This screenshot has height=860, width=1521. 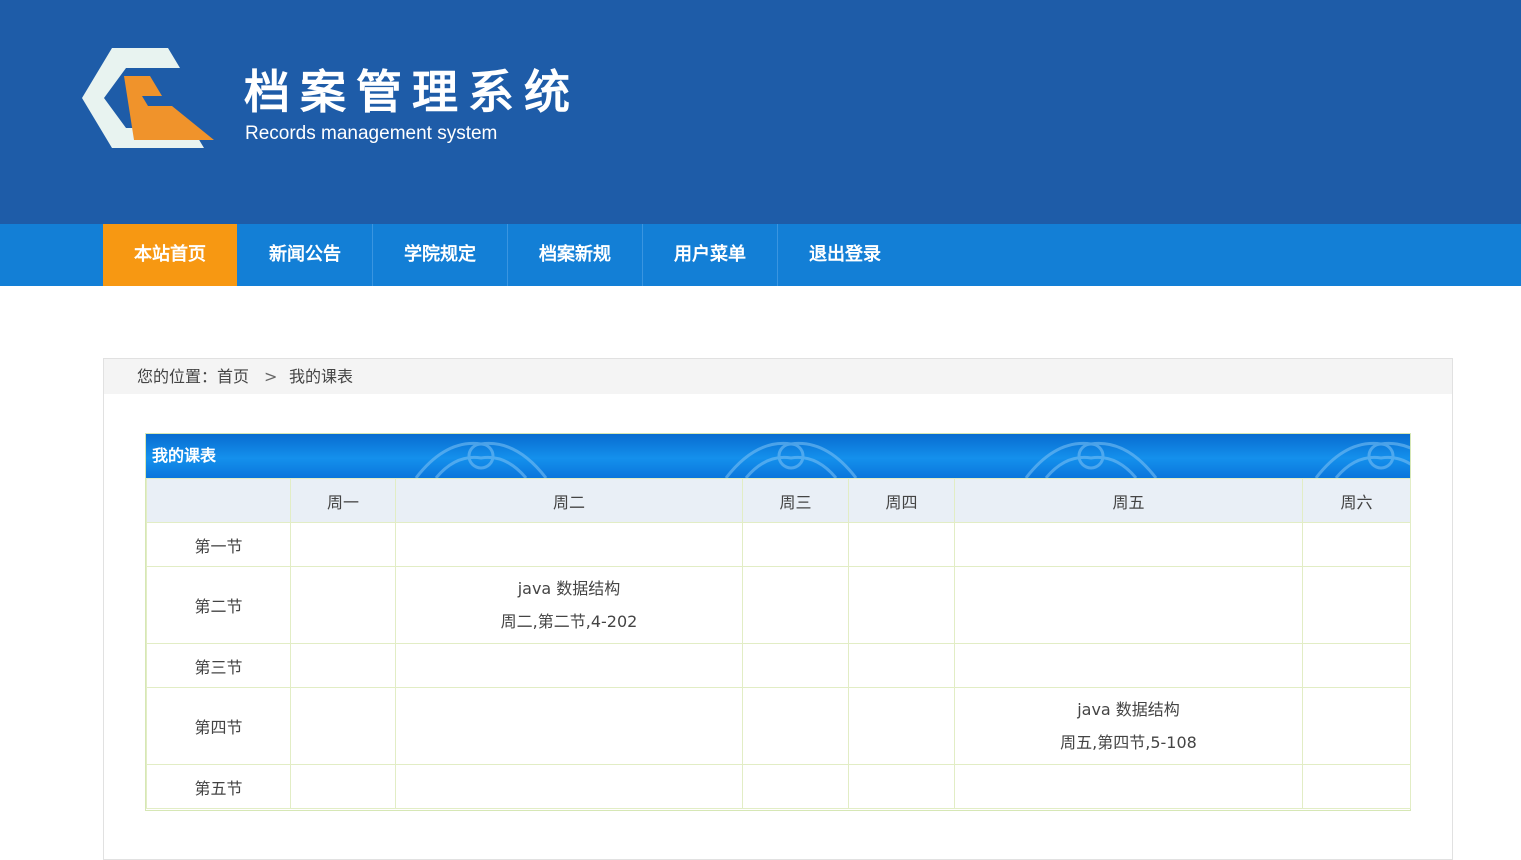 I want to click on breadcrumb-prefix: 您的位置：, so click(x=177, y=376).